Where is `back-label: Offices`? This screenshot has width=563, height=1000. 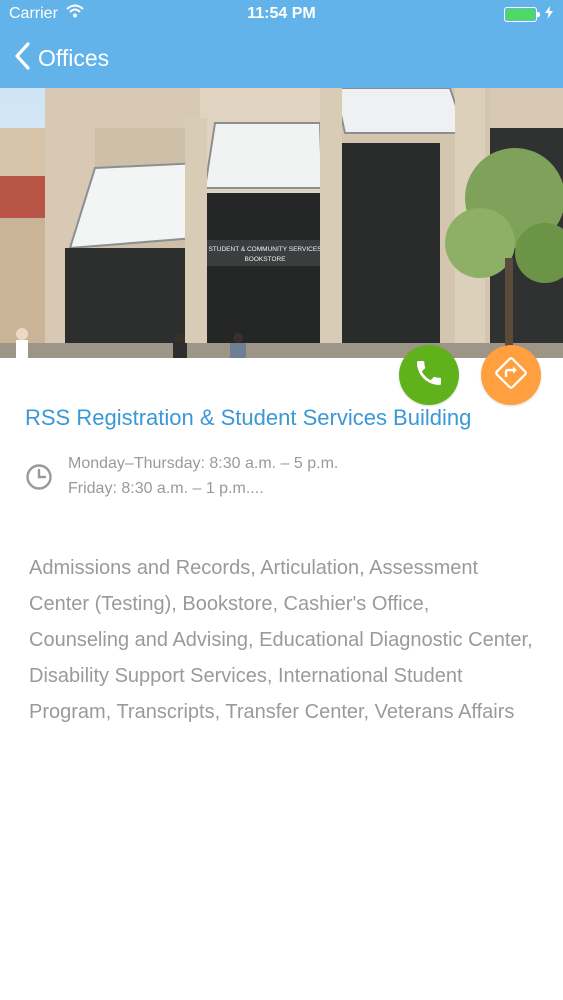 back-label: Offices is located at coordinates (74, 57).